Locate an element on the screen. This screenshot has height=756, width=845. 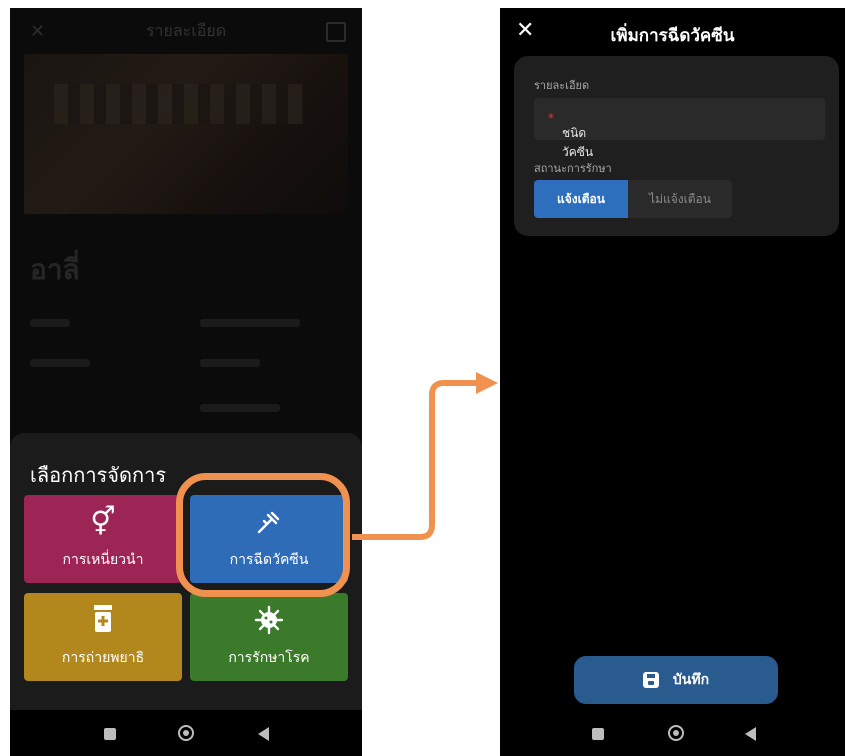
android-nav-bar is located at coordinates (672, 733).